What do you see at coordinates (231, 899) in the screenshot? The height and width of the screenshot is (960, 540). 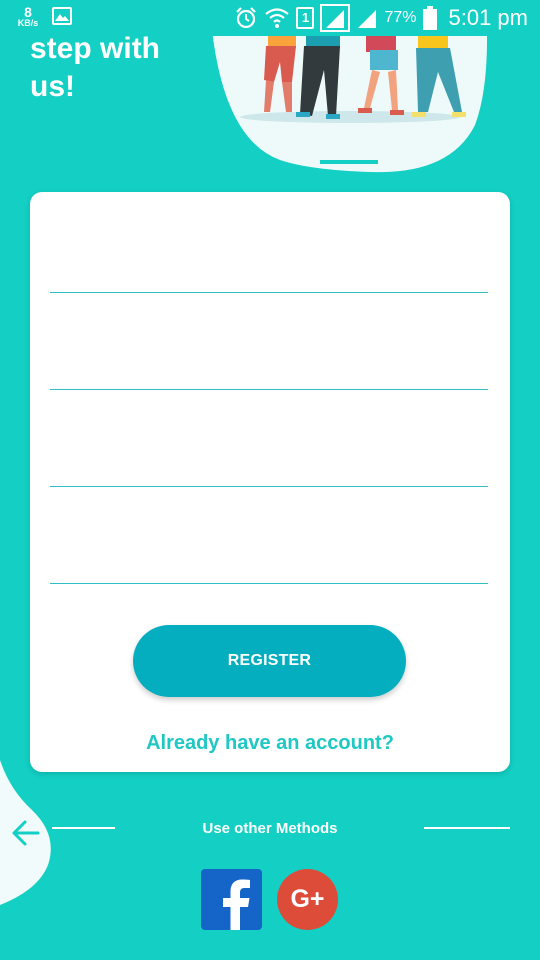 I see `facebook-icon` at bounding box center [231, 899].